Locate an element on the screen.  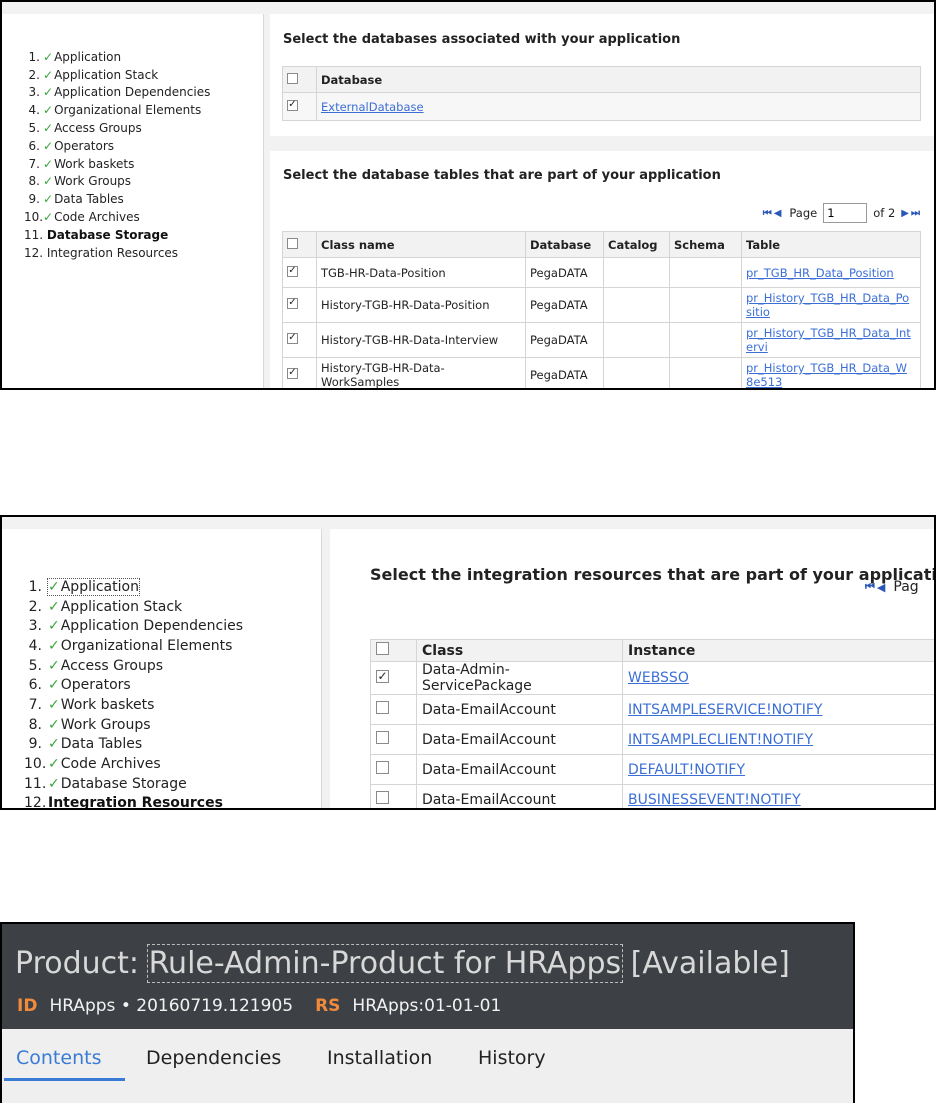
table-row: Data-Admin-ServicePackage WEBSSO is located at coordinates (652, 678).